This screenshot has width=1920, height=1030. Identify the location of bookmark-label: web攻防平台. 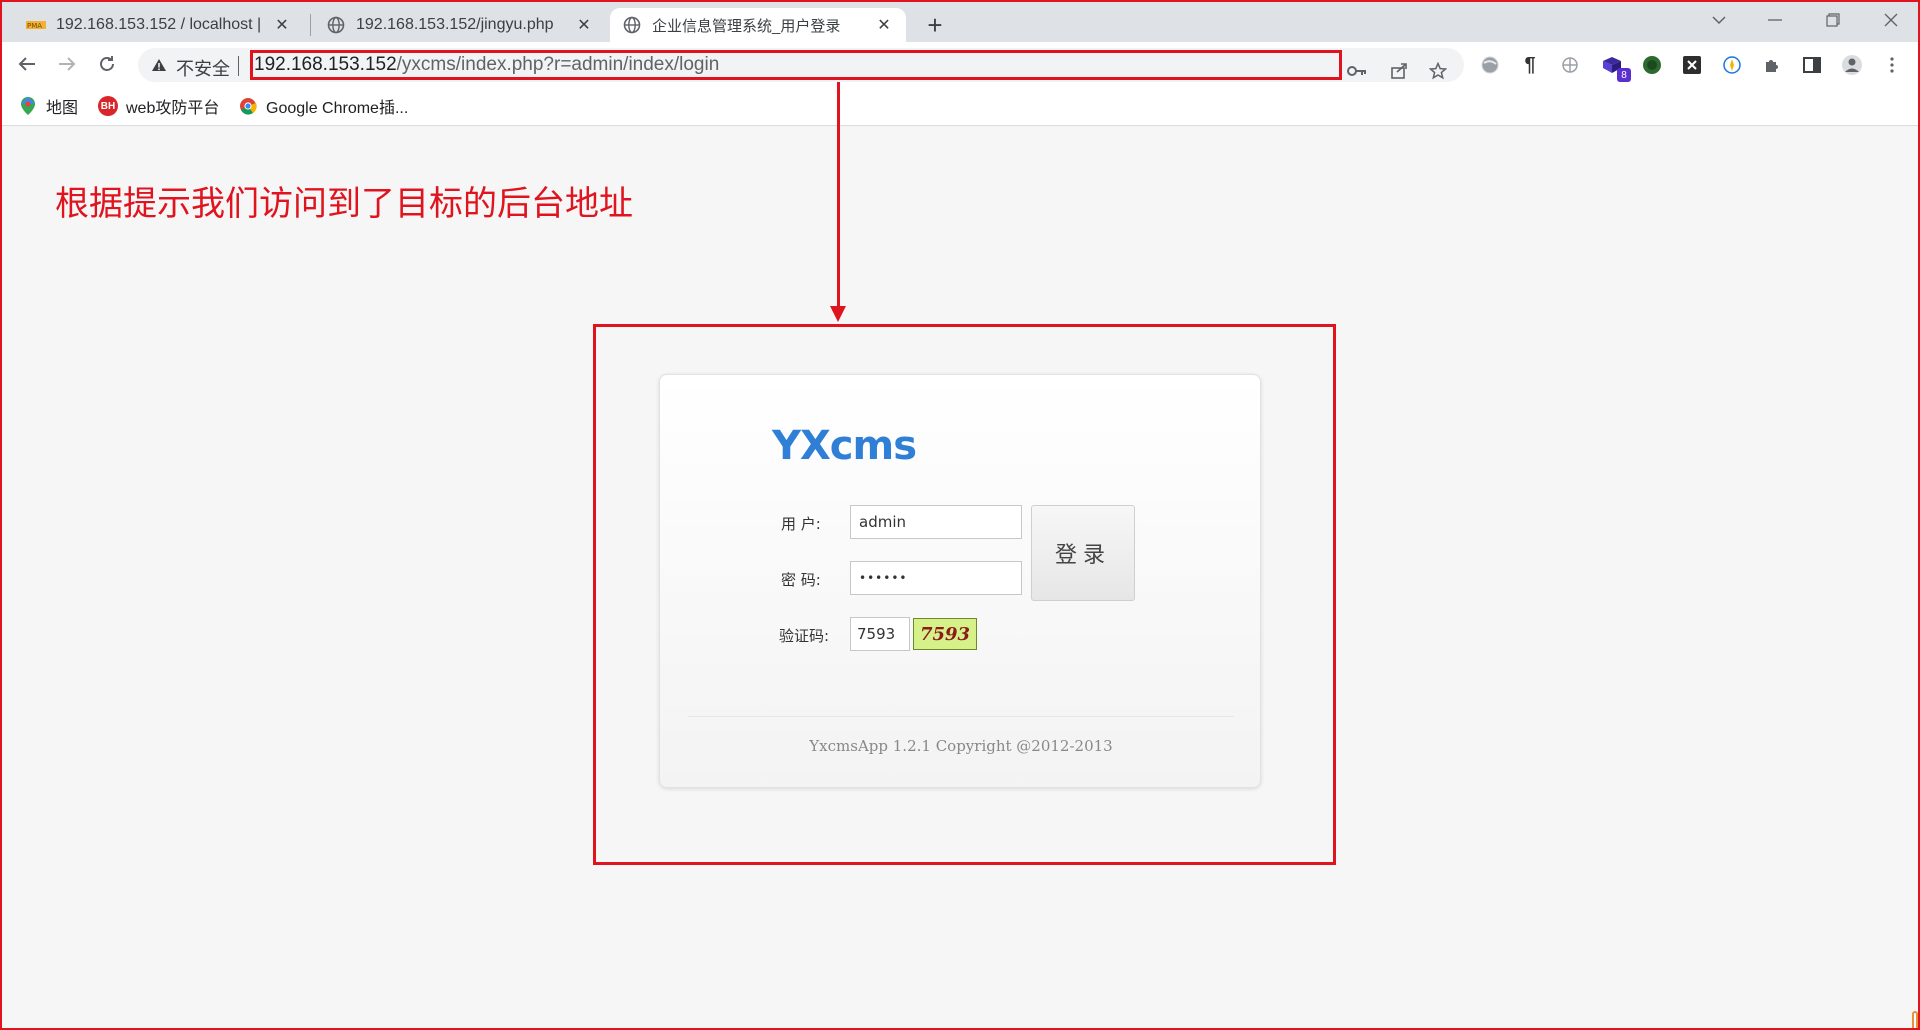
(173, 108).